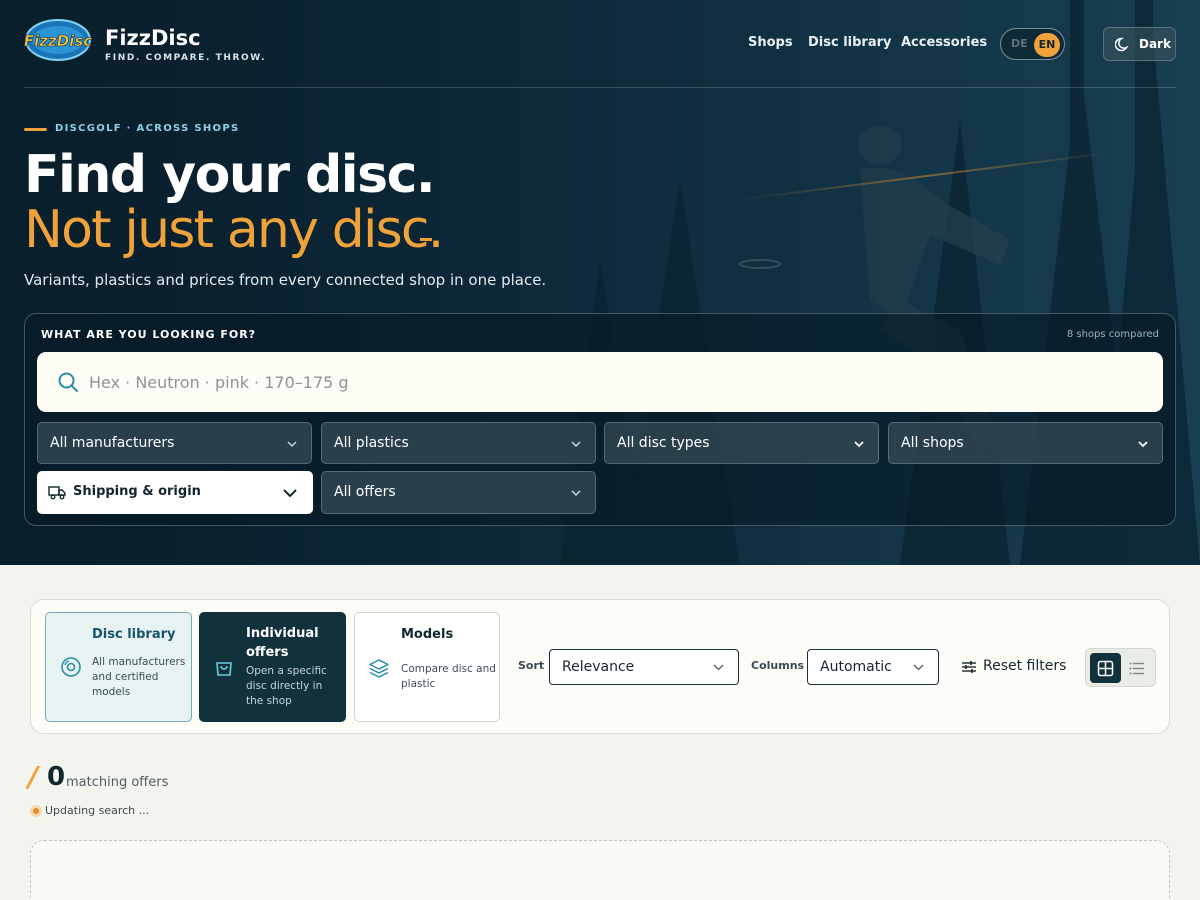 This screenshot has width=1200, height=900. What do you see at coordinates (112, 443) in the screenshot?
I see `manufacturer-select-value: All manufacturers` at bounding box center [112, 443].